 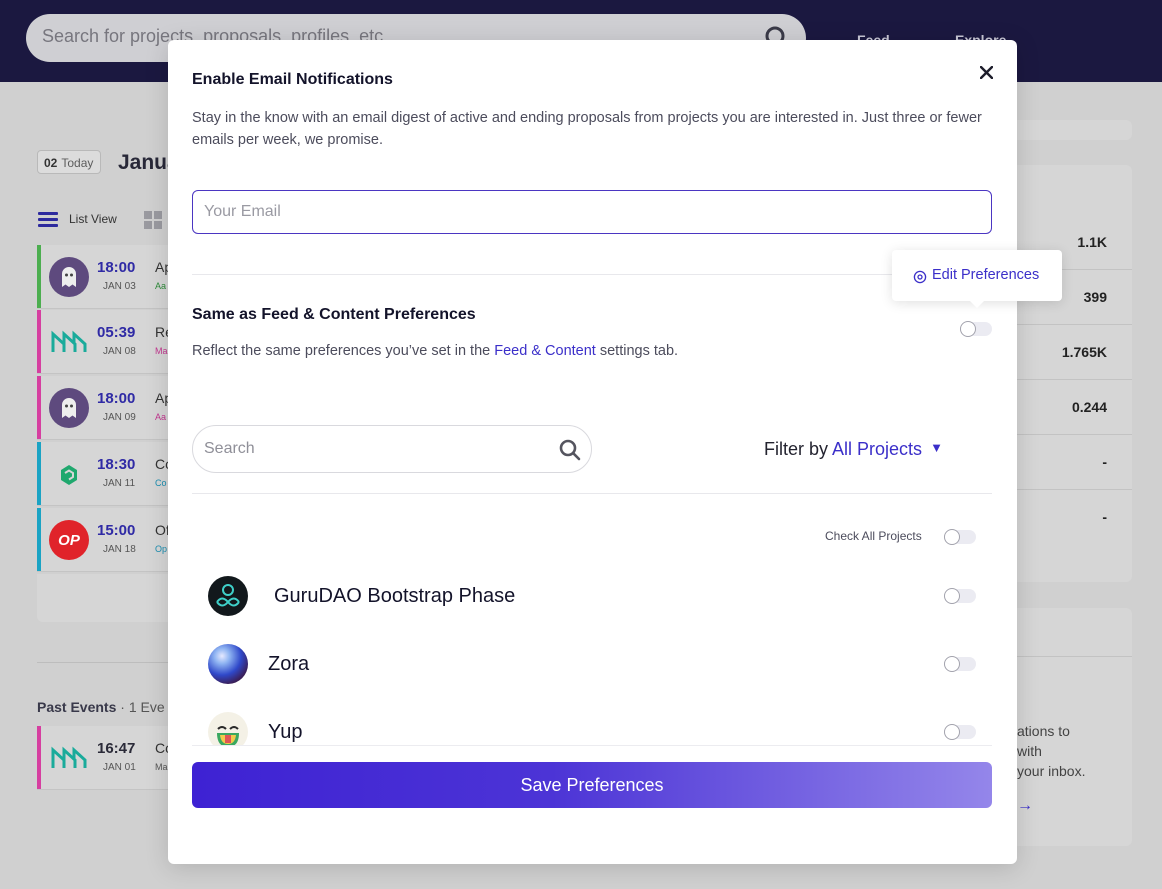 What do you see at coordinates (936, 447) in the screenshot?
I see `caret-down-icon: ▼` at bounding box center [936, 447].